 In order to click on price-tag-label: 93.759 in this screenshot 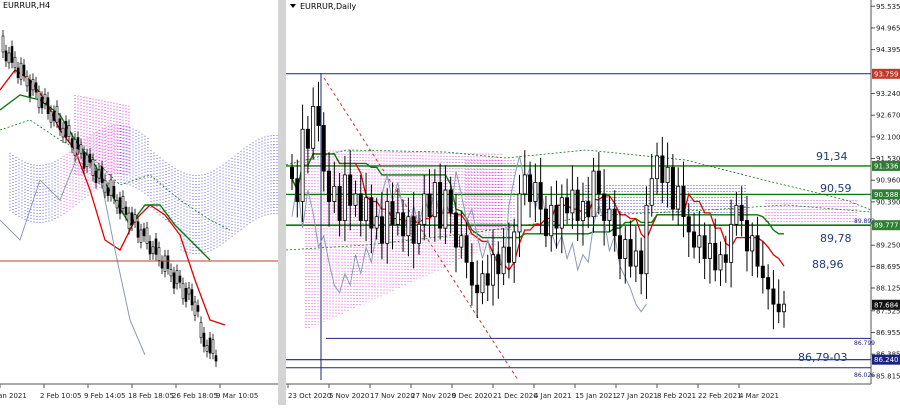, I will do `click(886, 74)`.